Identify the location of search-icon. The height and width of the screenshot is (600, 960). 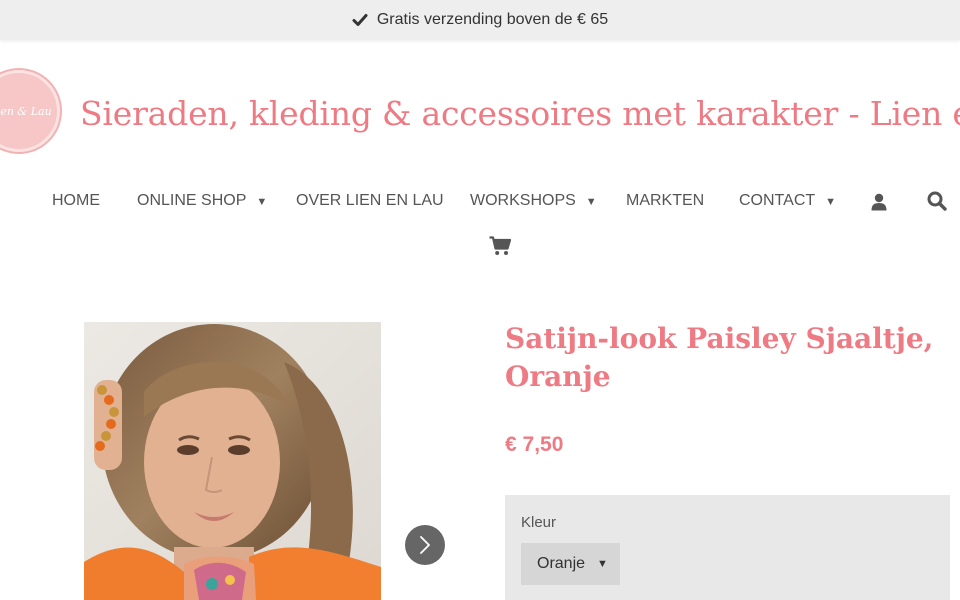
(937, 201).